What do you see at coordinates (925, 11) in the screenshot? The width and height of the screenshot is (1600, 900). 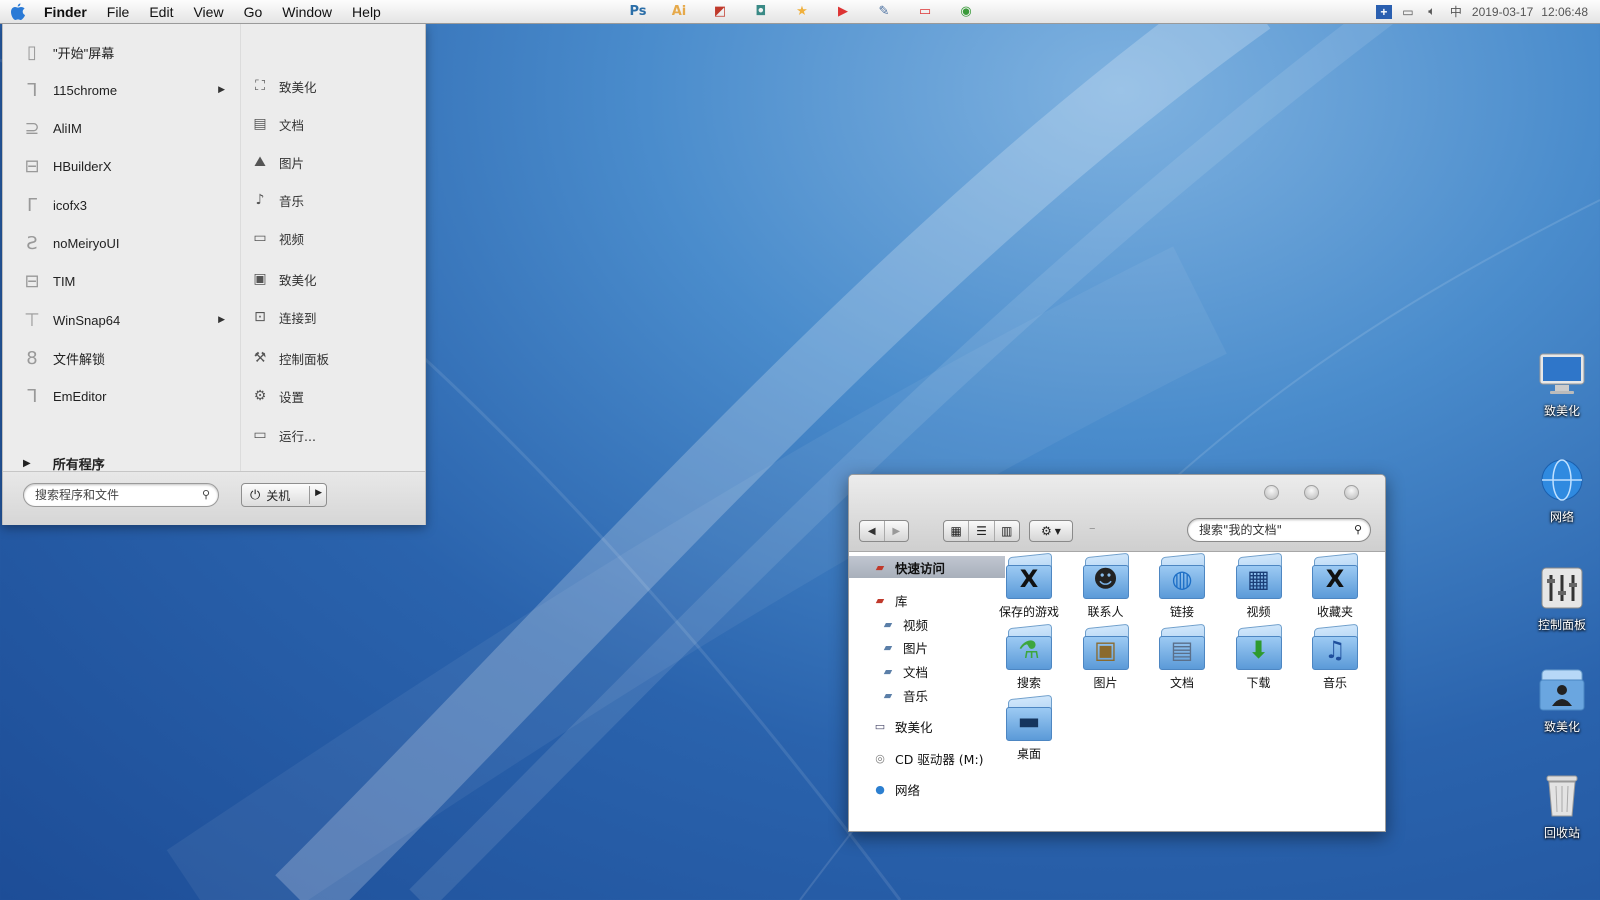 I see `remote-desktop-icon: ▭` at bounding box center [925, 11].